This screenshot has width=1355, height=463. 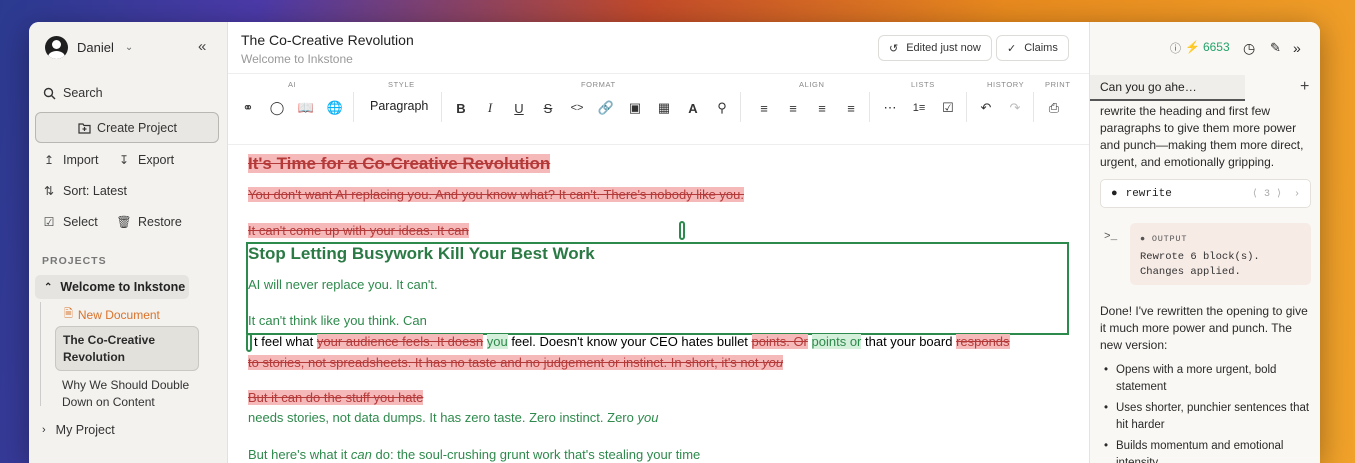 I want to click on import-button: ↥ Import, so click(x=70, y=160).